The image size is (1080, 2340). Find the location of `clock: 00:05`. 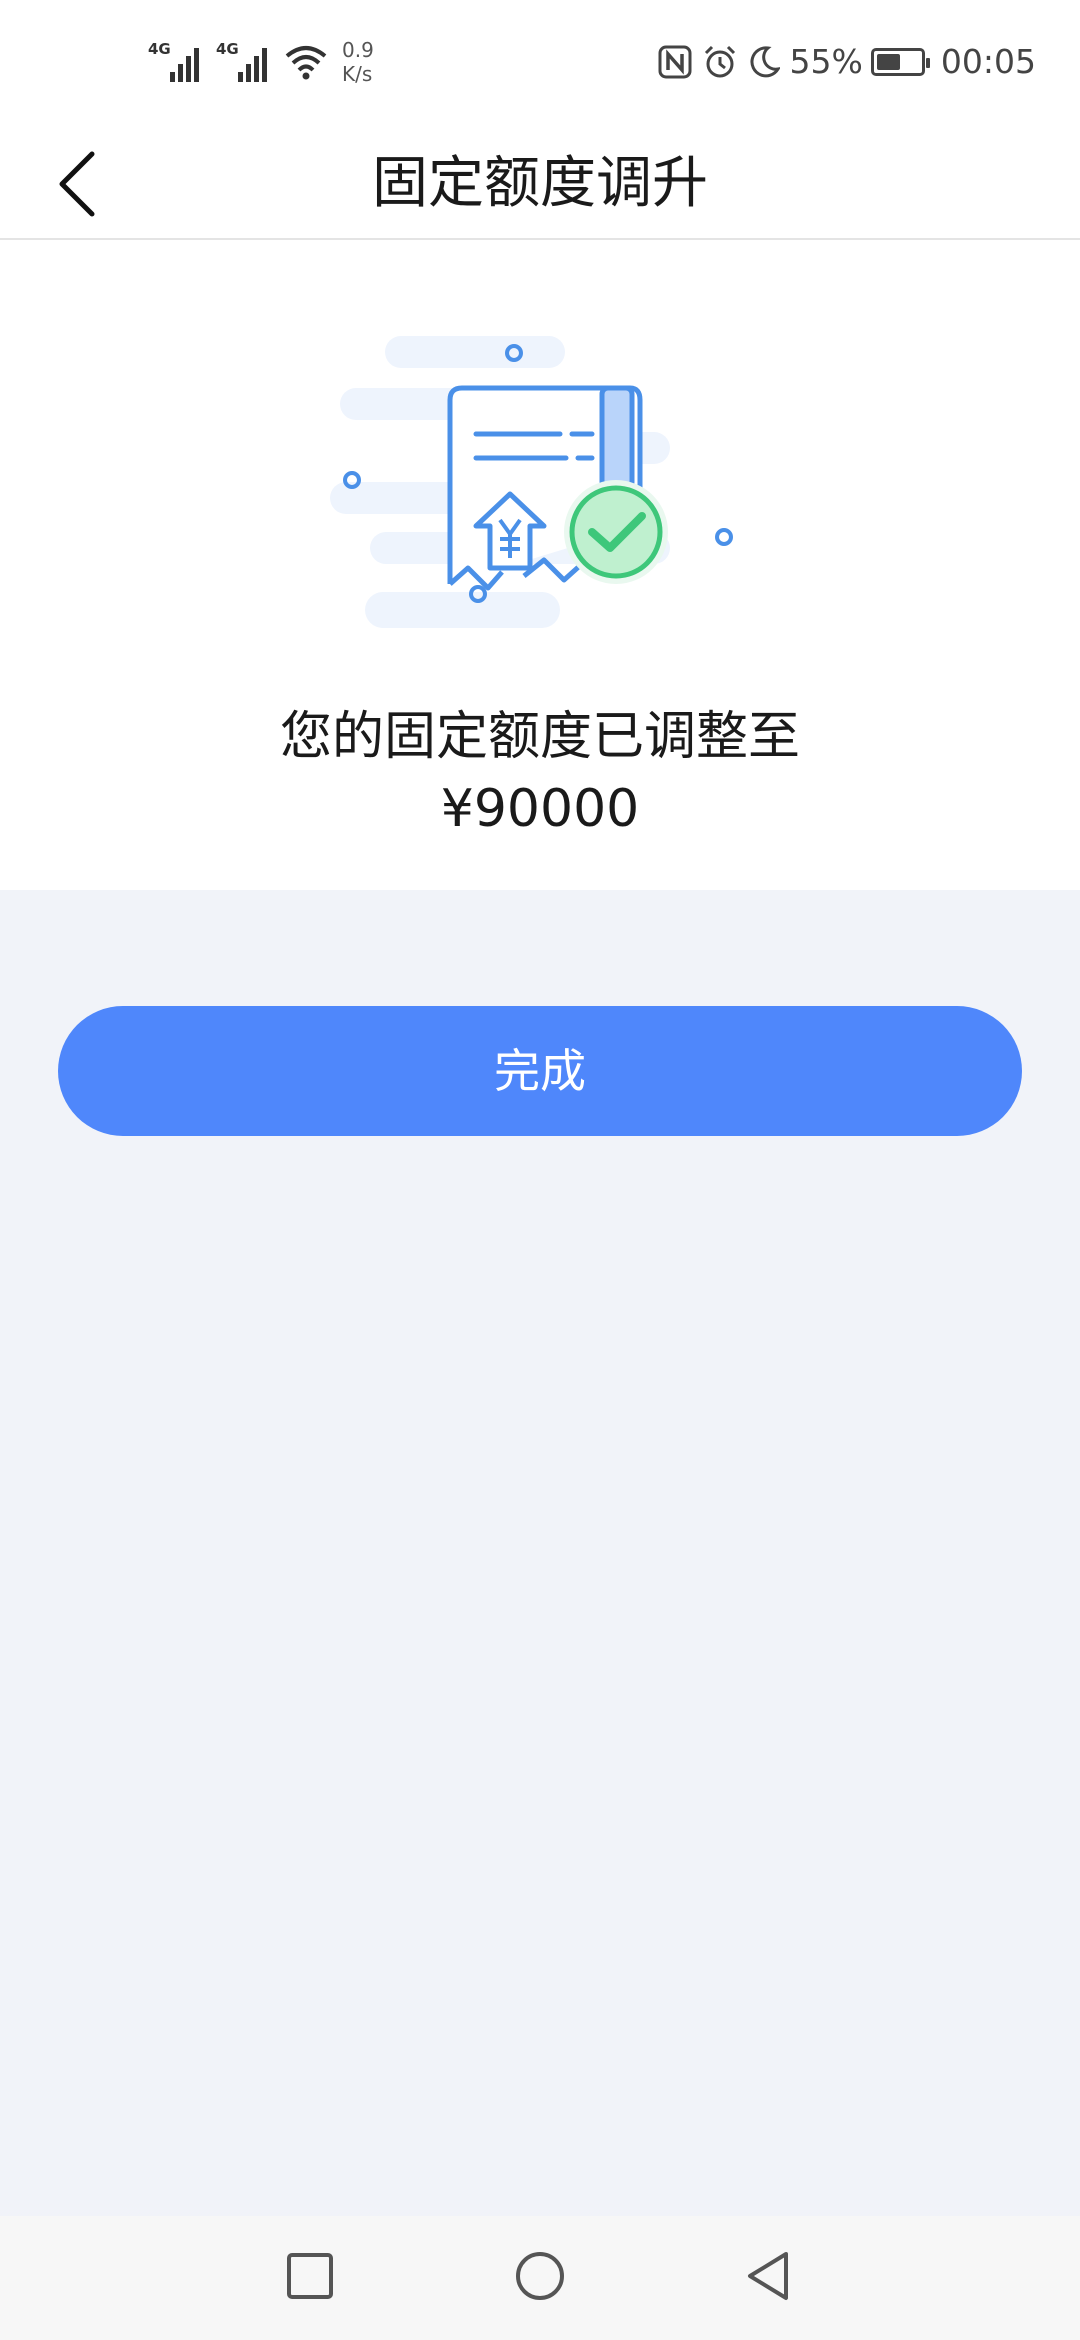

clock: 00:05 is located at coordinates (988, 61).